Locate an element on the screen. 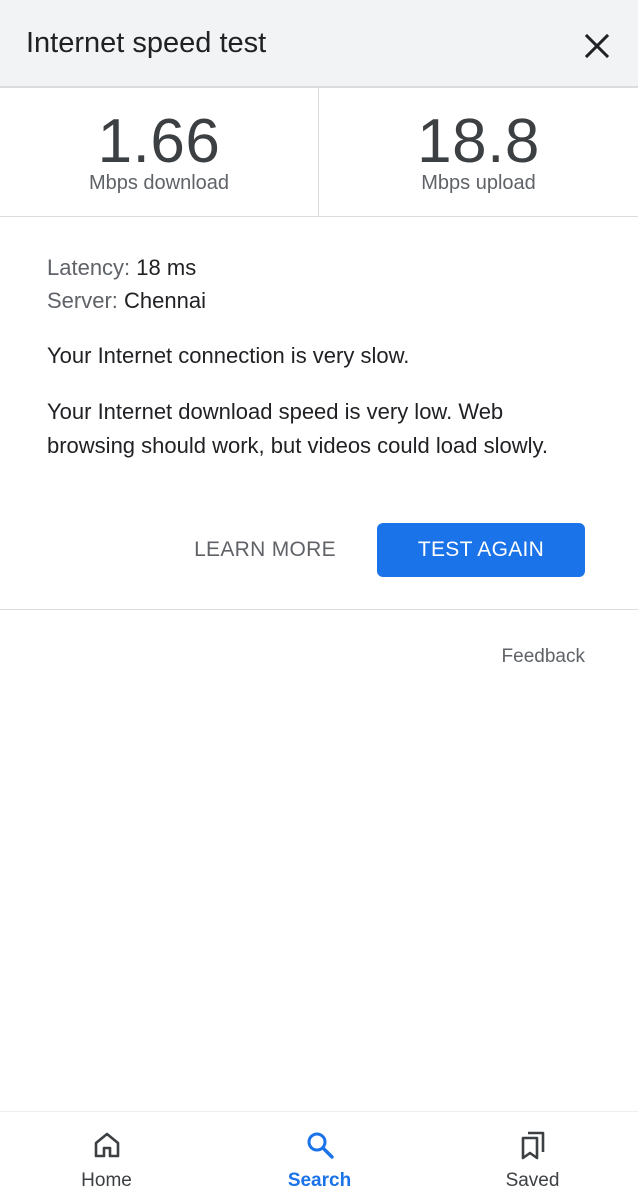  nav-label-search: Search is located at coordinates (319, 1180).